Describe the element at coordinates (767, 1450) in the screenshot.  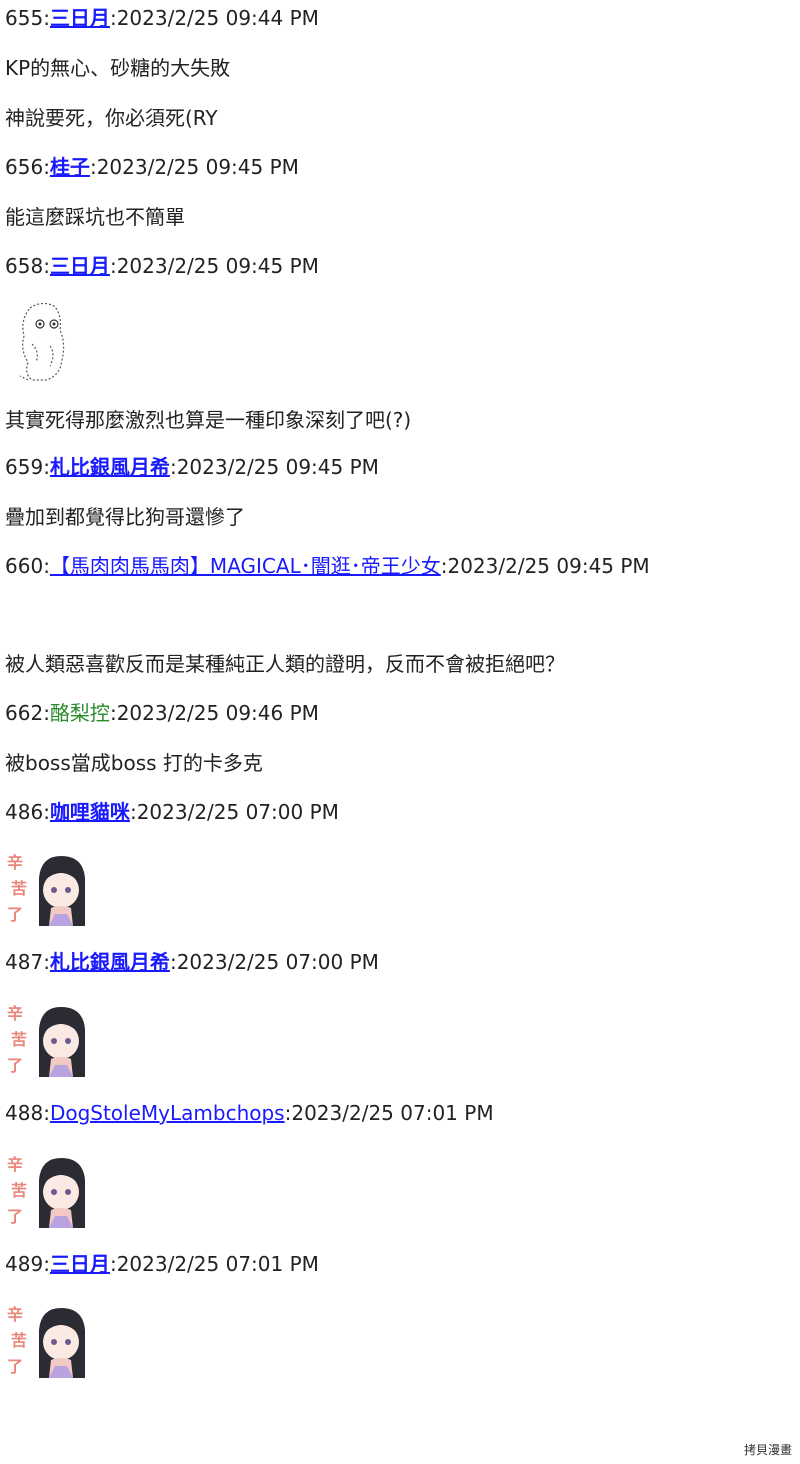
I see `watermark-text: 拷貝漫畫` at that location.